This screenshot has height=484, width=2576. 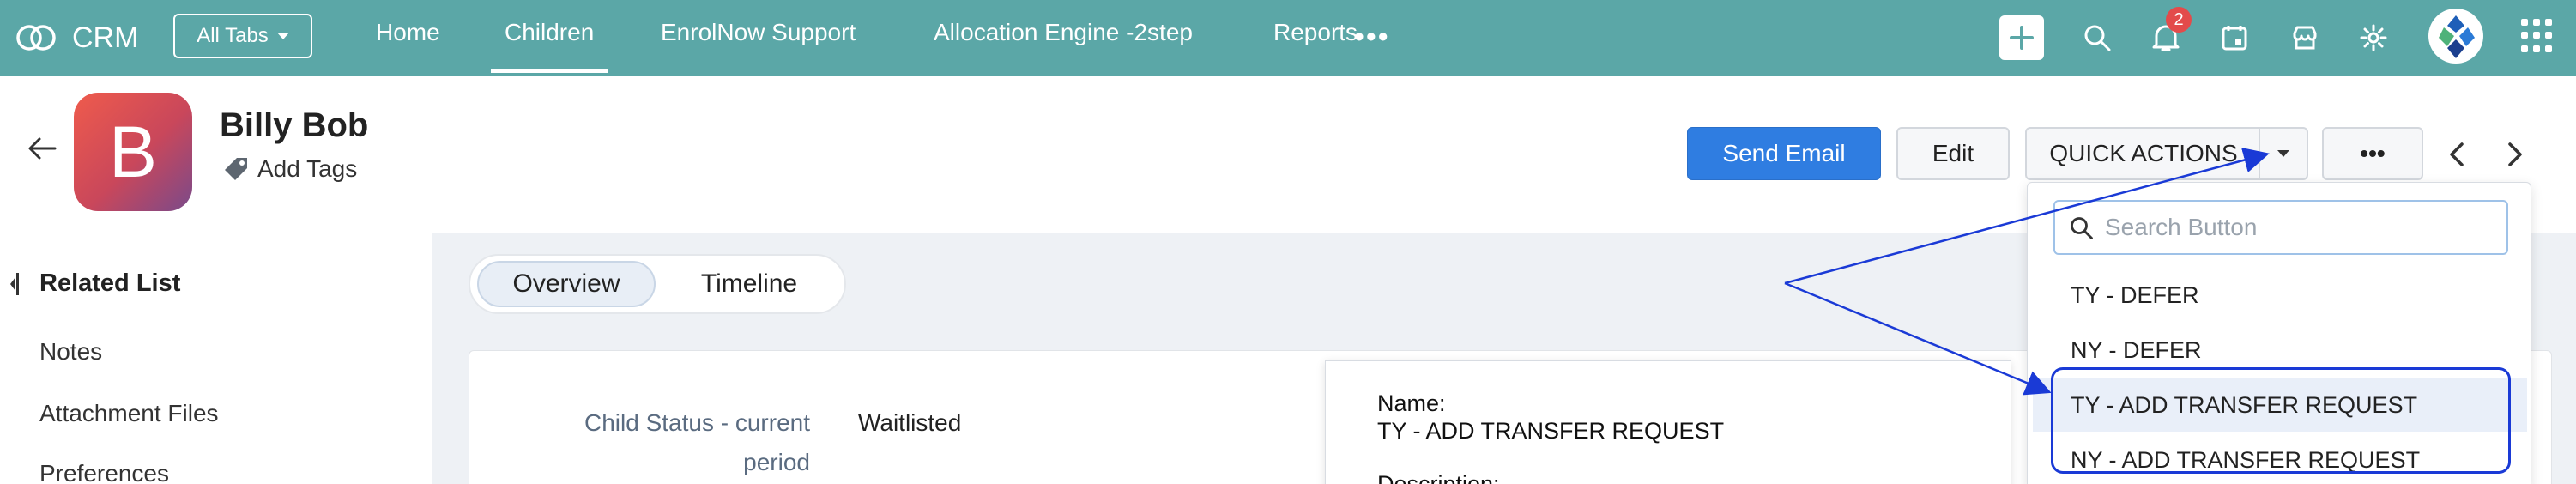 What do you see at coordinates (2514, 154) in the screenshot?
I see `next-record-icon` at bounding box center [2514, 154].